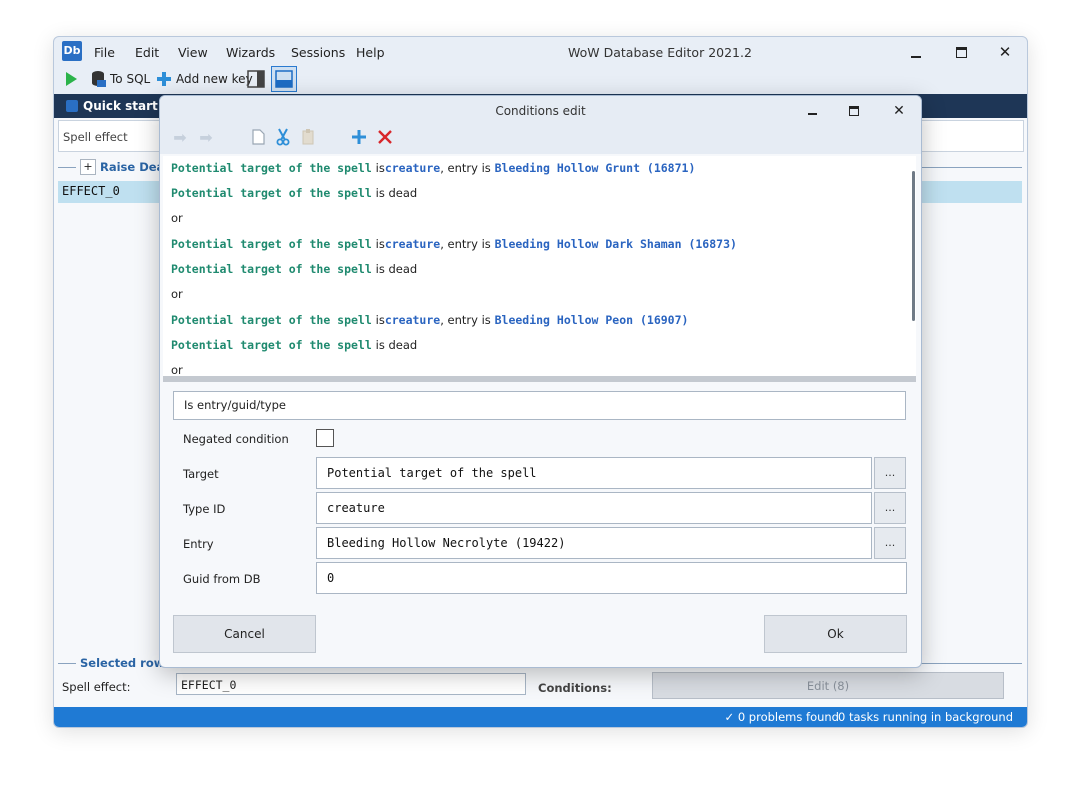 This screenshot has height=798, width=1080. I want to click on copy-button, so click(258, 137).